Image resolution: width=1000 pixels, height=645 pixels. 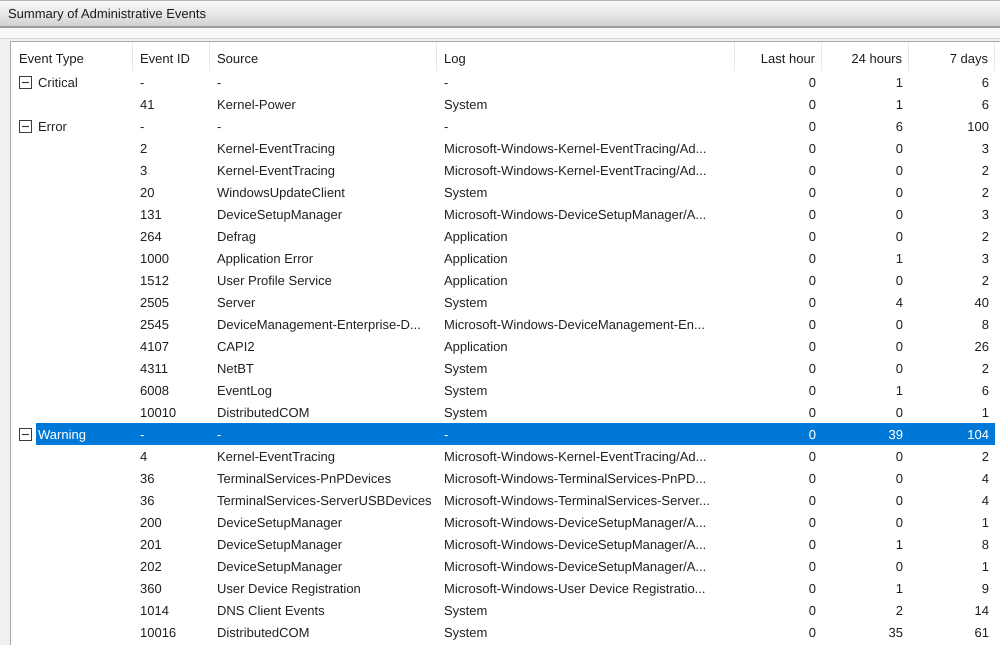 What do you see at coordinates (778, 56) in the screenshot?
I see `column-header: Last hour` at bounding box center [778, 56].